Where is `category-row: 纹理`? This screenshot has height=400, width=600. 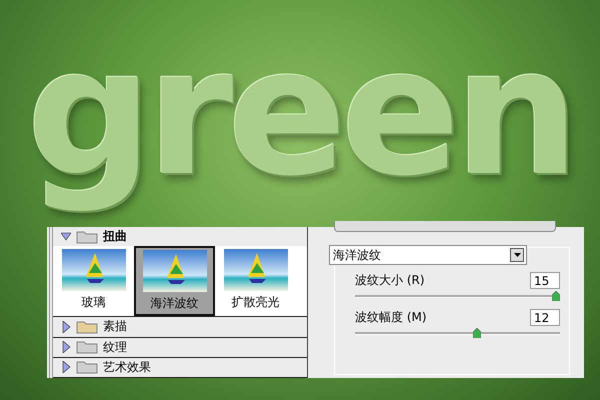
category-row: 纹理 is located at coordinates (180, 348).